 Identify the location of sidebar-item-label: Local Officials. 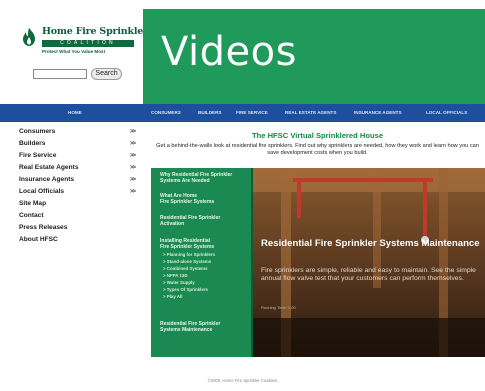
(42, 191).